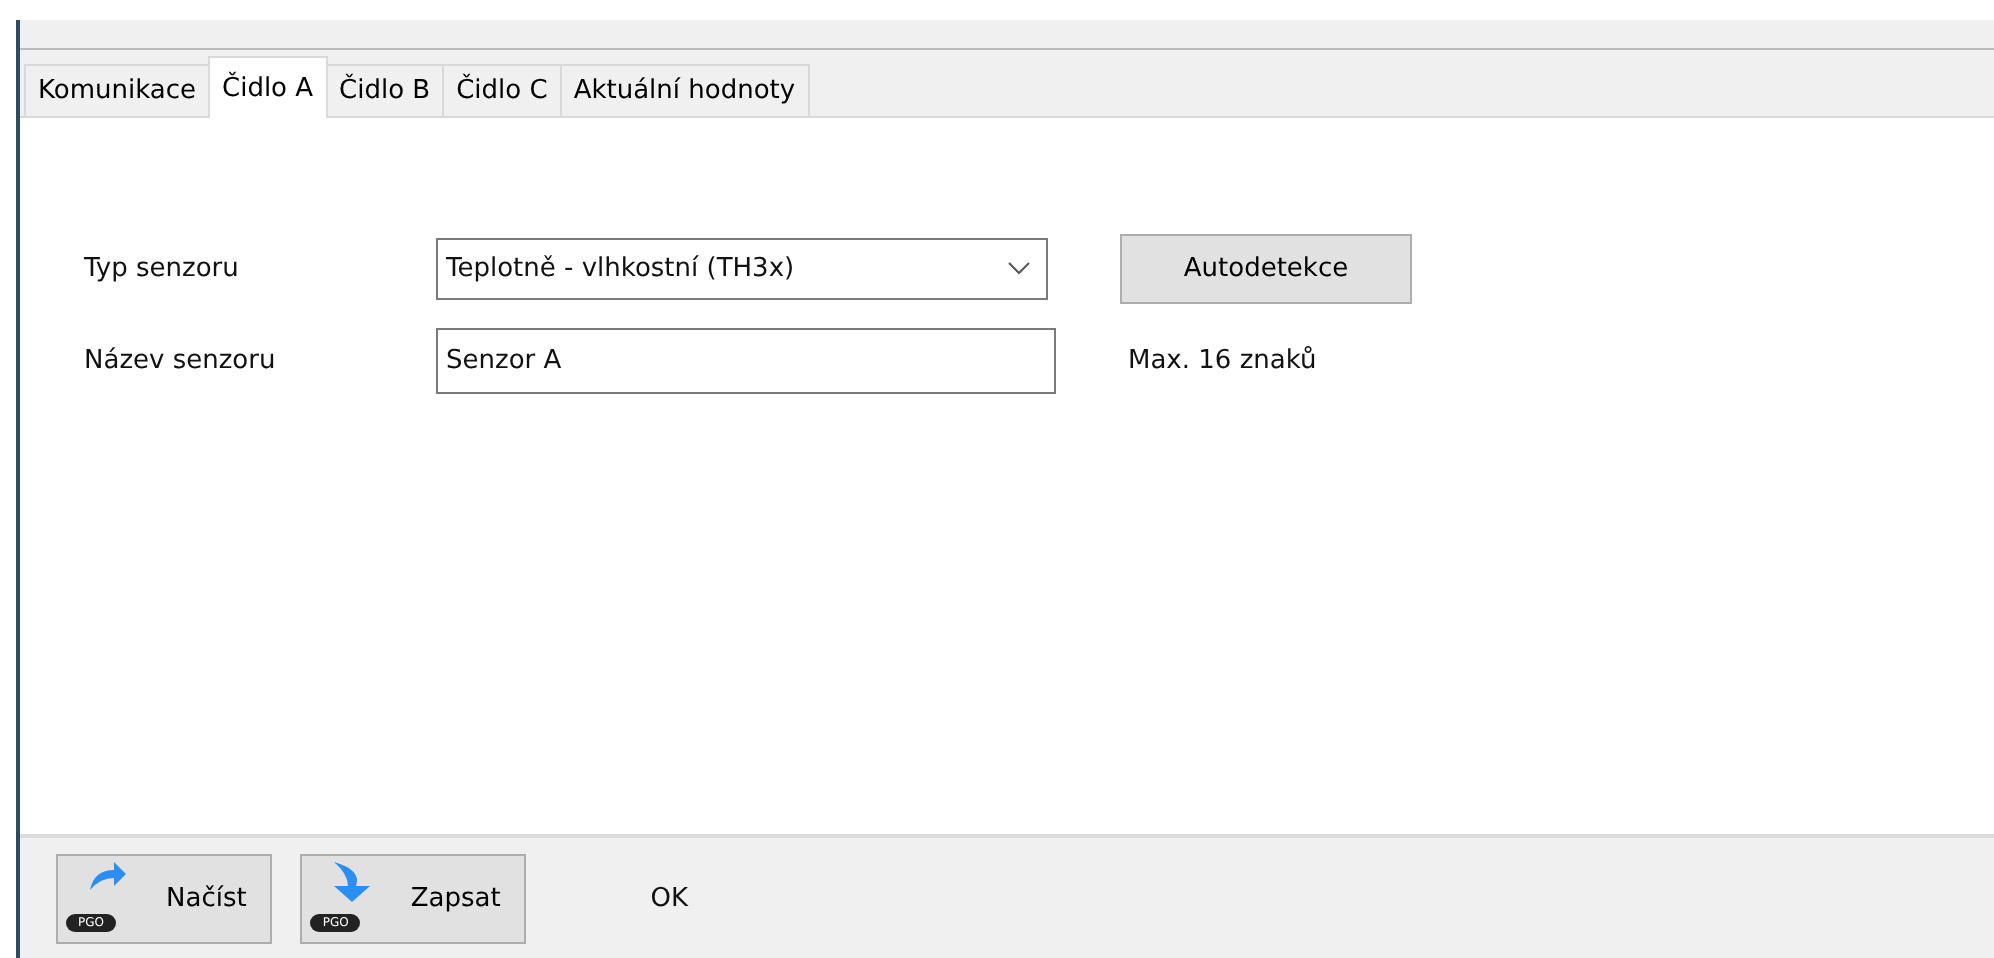 This screenshot has height=958, width=1994. I want to click on hint-text: Max. 16 znaků, so click(1222, 361).